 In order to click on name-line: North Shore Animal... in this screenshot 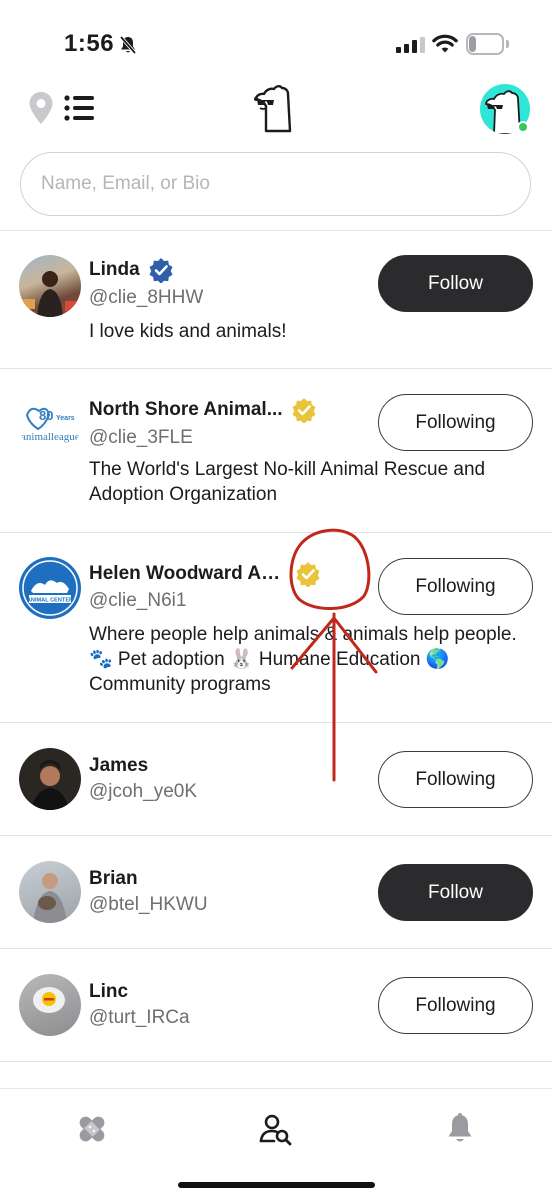, I will do `click(203, 410)`.